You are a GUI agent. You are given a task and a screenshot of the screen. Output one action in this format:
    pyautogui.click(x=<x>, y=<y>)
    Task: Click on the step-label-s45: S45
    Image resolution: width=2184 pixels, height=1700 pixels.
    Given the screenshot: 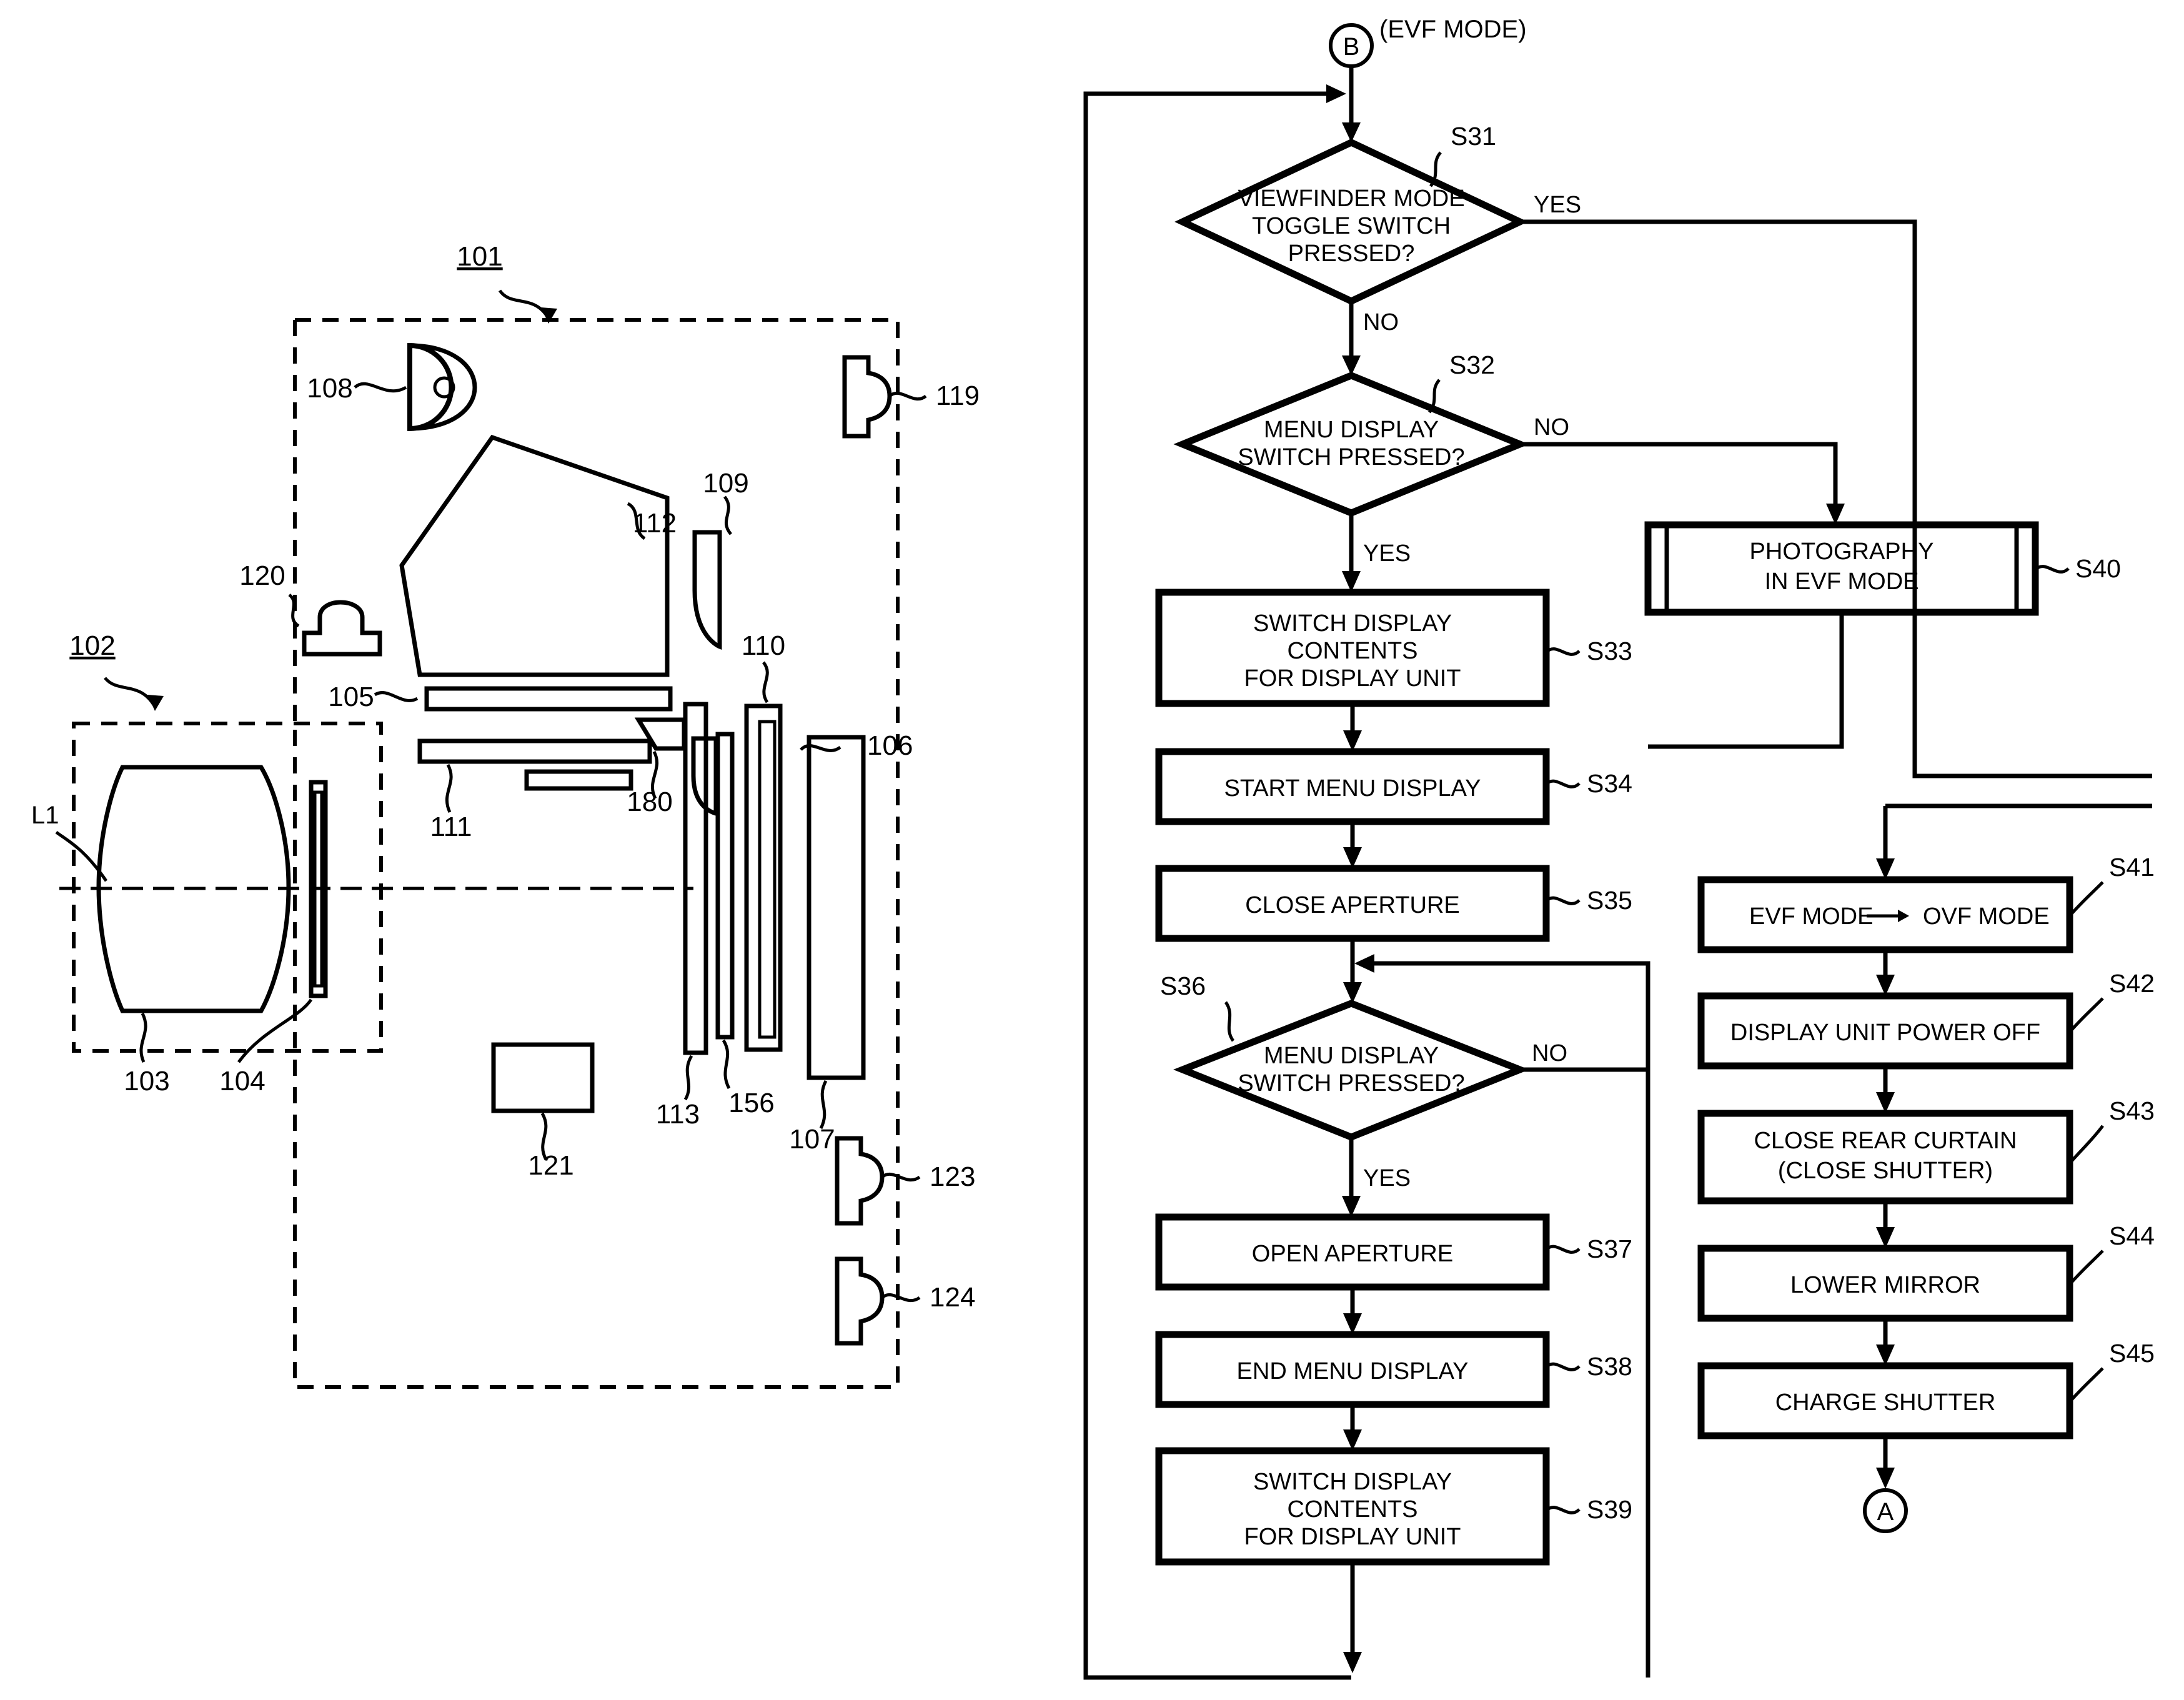 What is the action you would take?
    pyautogui.click(x=2132, y=1353)
    